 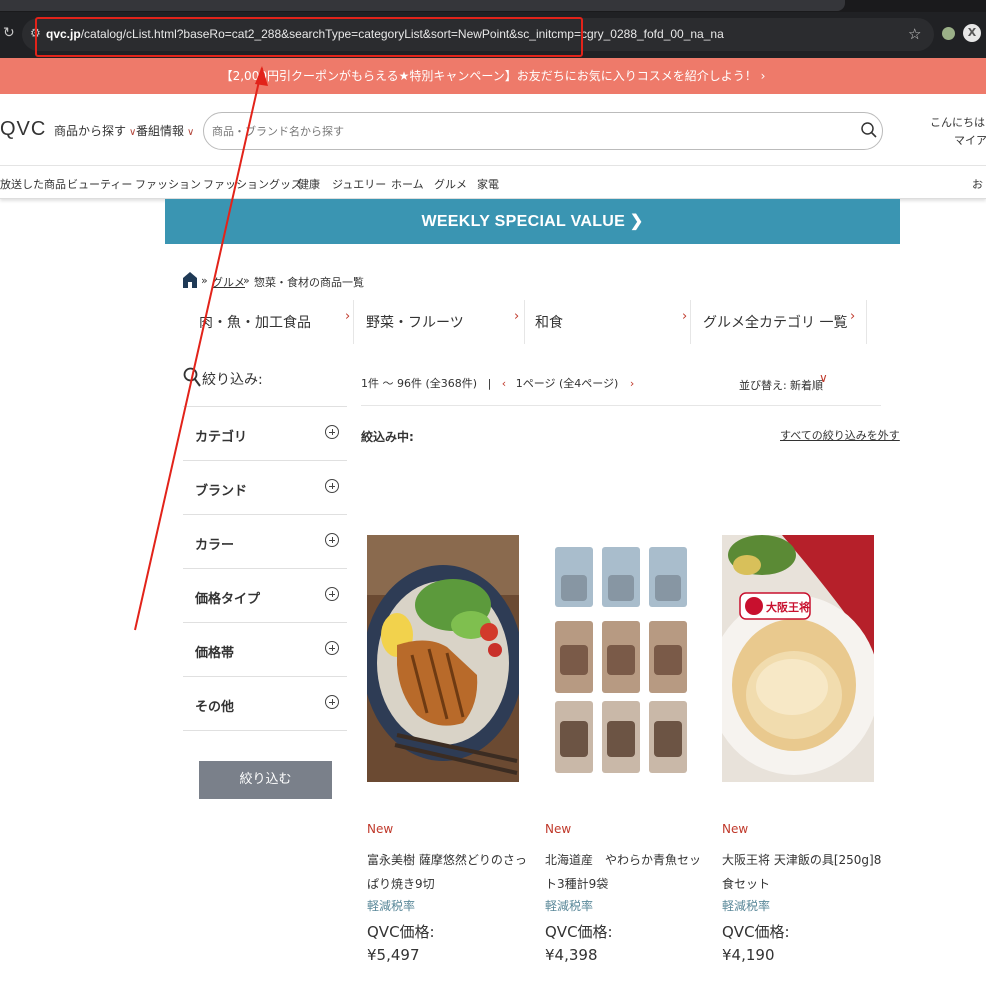 What do you see at coordinates (775, 322) in the screenshot?
I see `subcat-all-gourmet: グルメ全カテゴリ 一覧` at bounding box center [775, 322].